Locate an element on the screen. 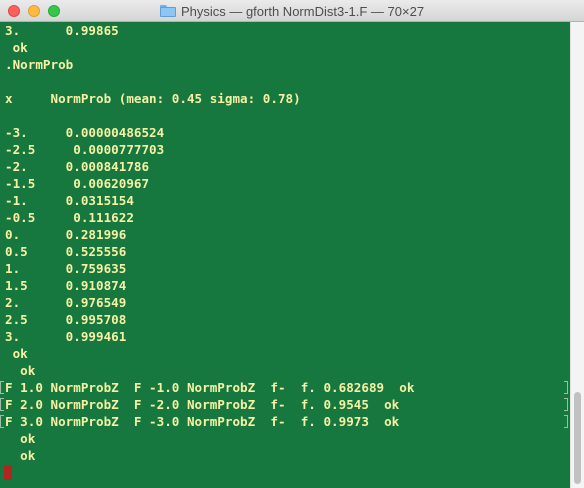  terminal-line: -2.5 0.0000777703 is located at coordinates (85, 149).